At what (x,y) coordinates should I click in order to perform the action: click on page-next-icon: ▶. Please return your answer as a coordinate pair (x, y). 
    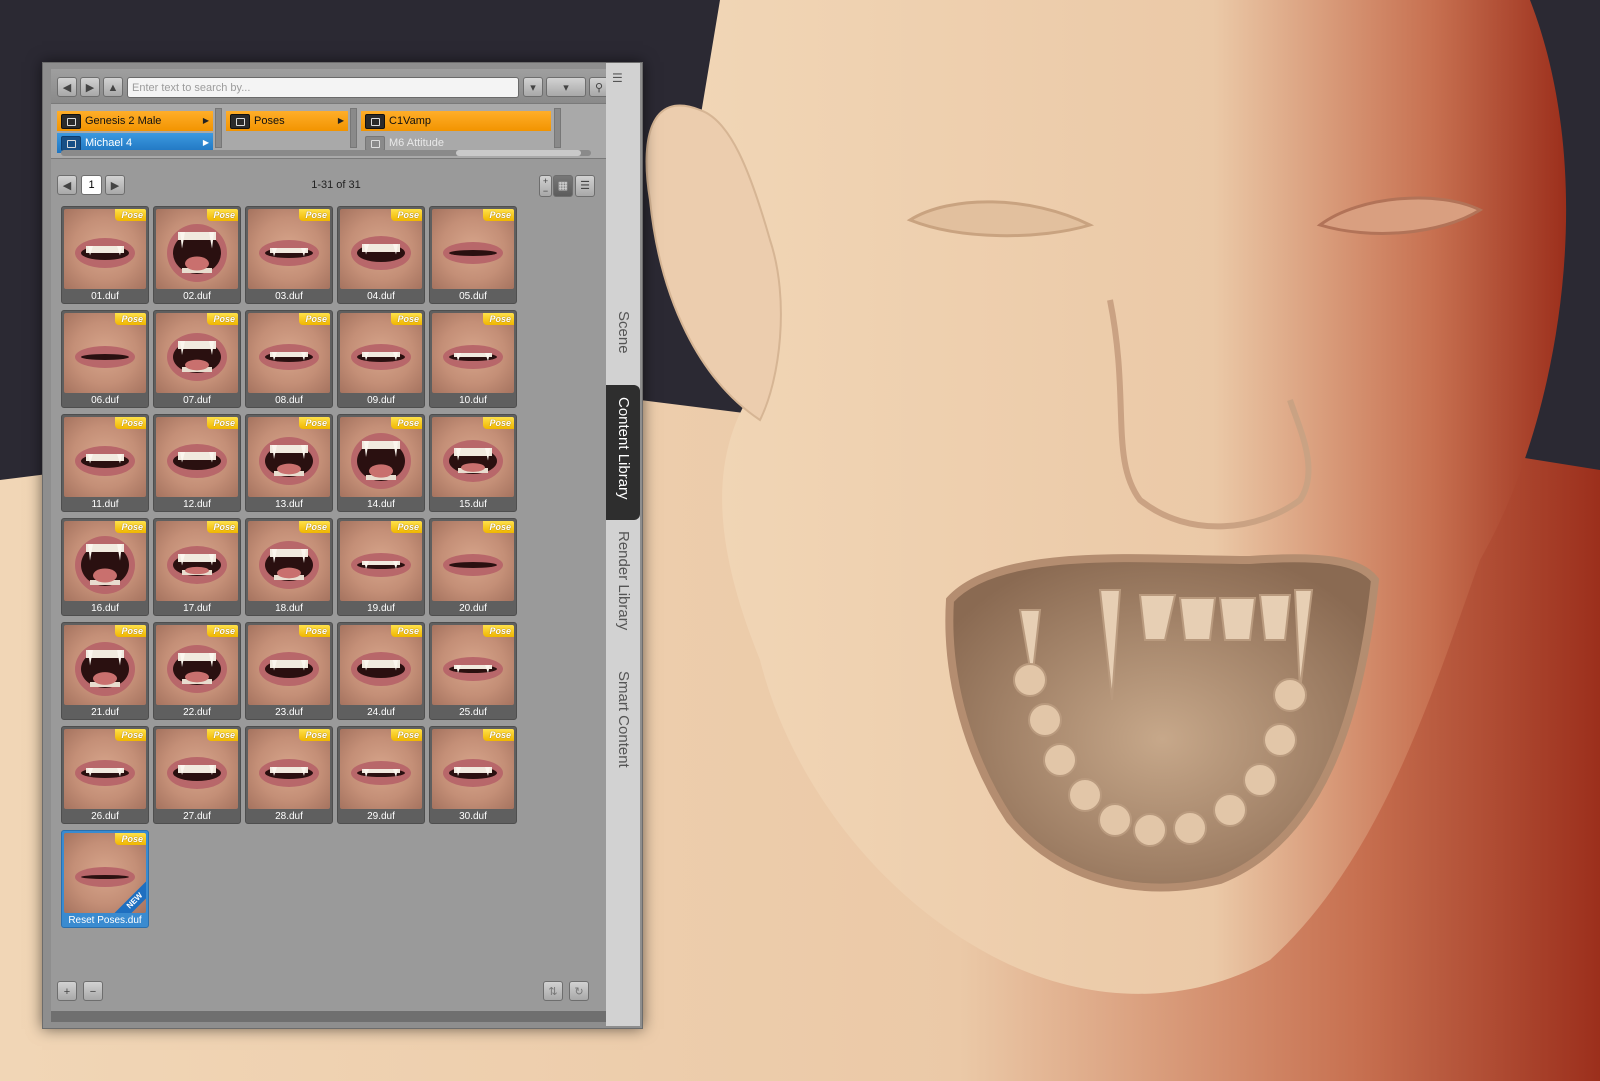
    Looking at the image, I should click on (115, 185).